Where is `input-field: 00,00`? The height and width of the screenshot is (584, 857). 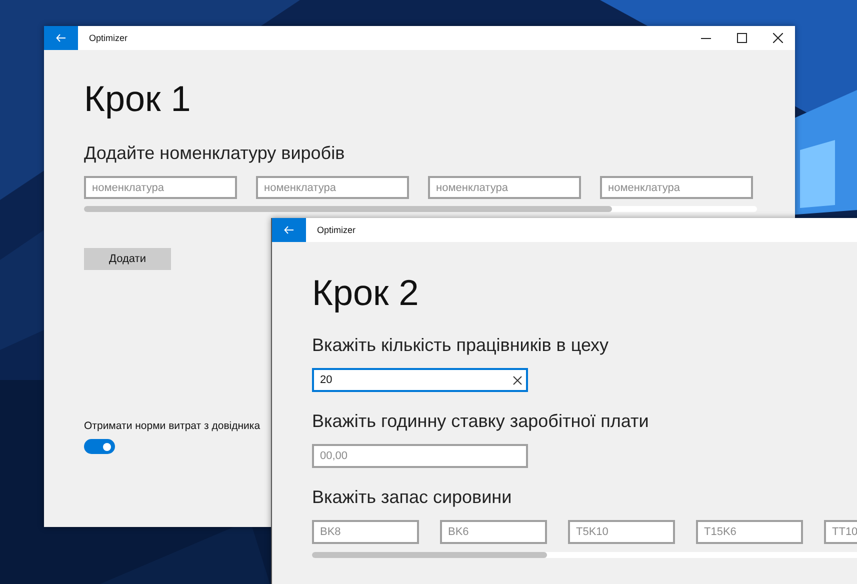 input-field: 00,00 is located at coordinates (420, 456).